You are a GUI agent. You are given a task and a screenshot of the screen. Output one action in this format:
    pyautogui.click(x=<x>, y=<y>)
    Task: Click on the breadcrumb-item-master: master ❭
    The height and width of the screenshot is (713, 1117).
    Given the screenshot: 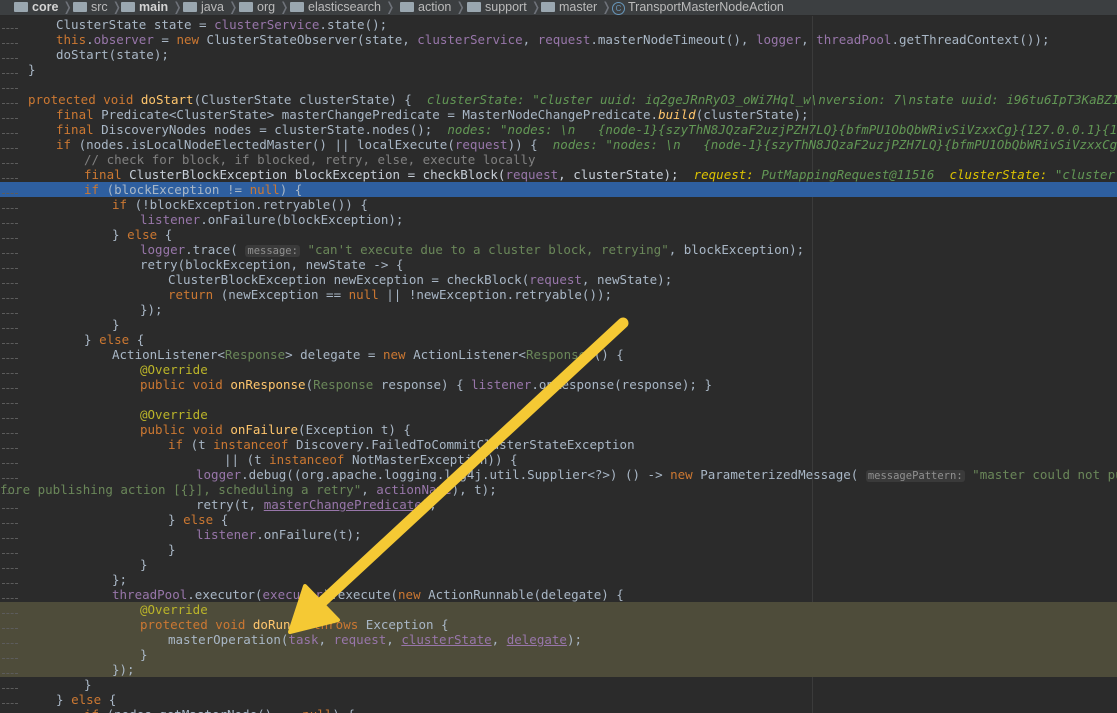 What is the action you would take?
    pyautogui.click(x=576, y=7)
    